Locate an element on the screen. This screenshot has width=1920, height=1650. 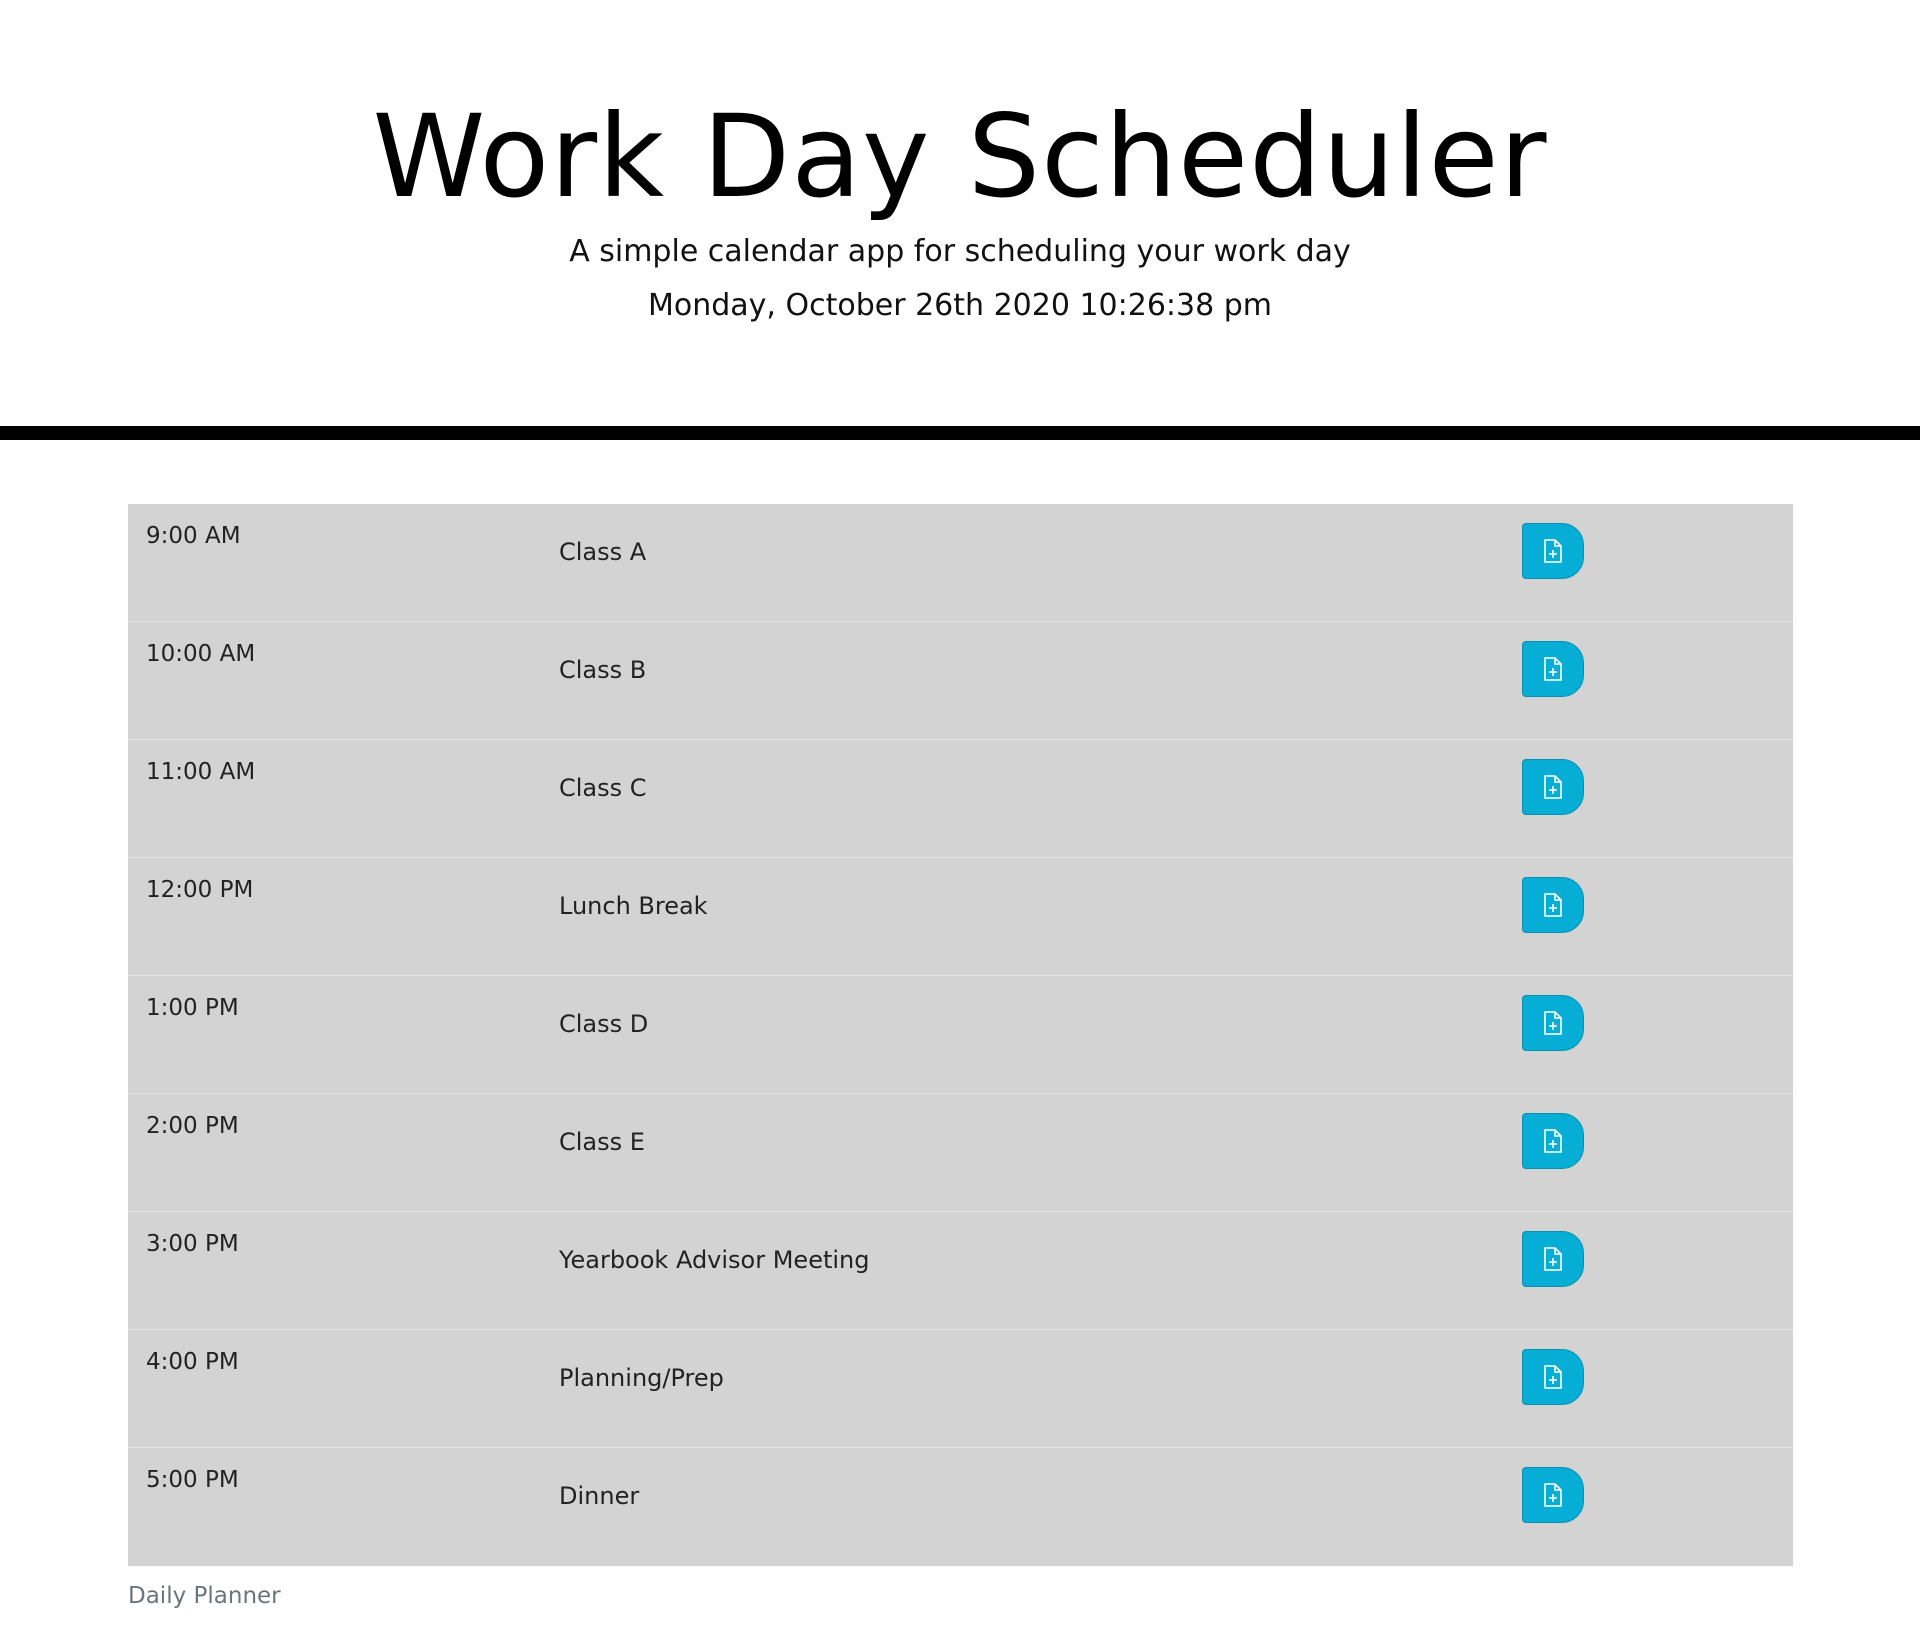
event-textarea: Class D is located at coordinates (879, 1024).